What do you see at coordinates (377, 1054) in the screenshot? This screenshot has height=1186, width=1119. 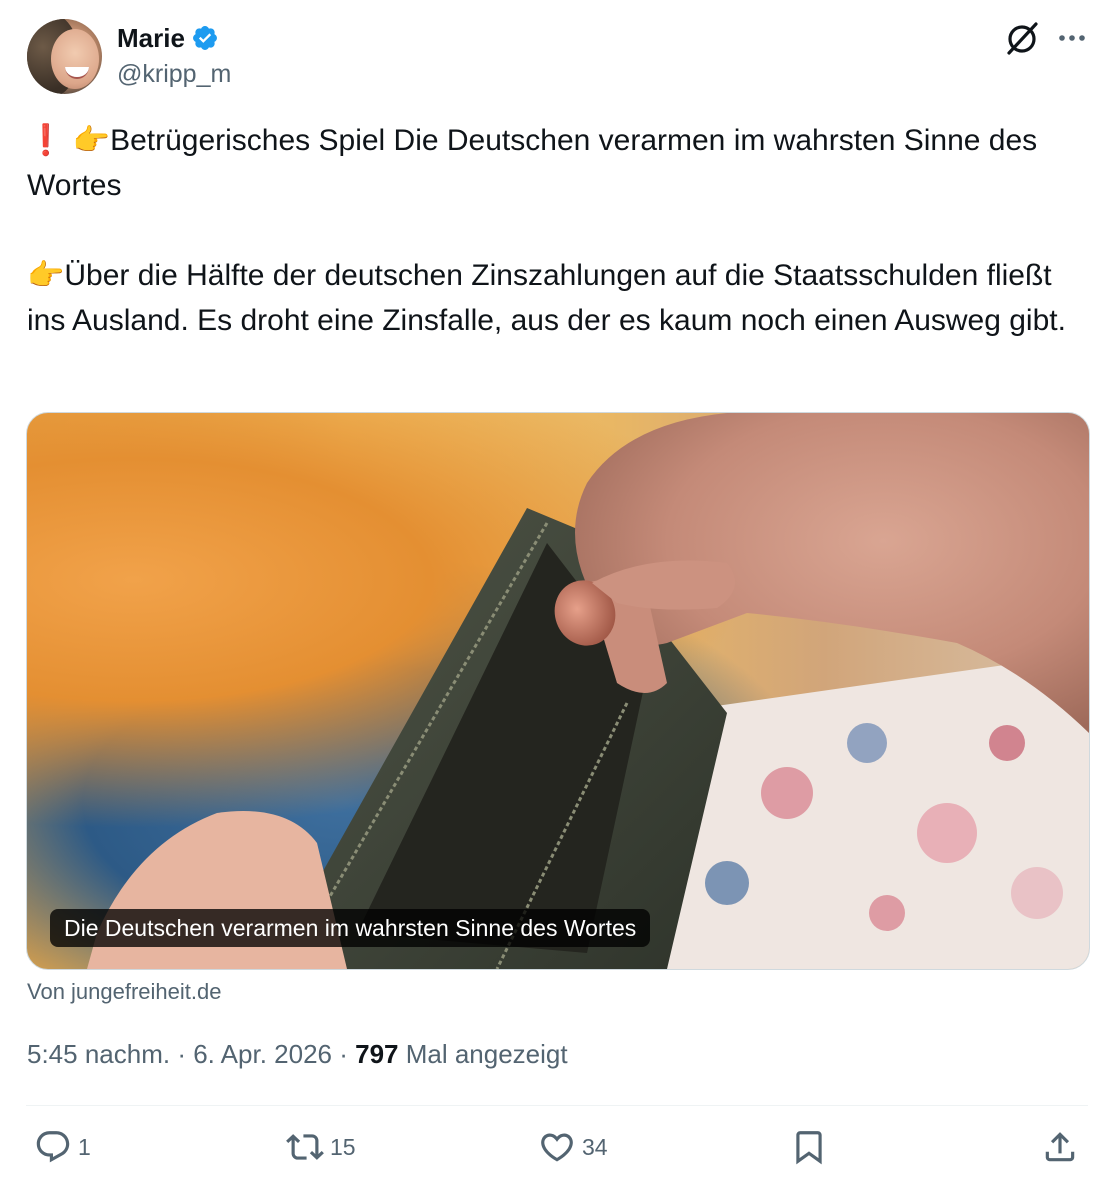 I see `views-count: 797` at bounding box center [377, 1054].